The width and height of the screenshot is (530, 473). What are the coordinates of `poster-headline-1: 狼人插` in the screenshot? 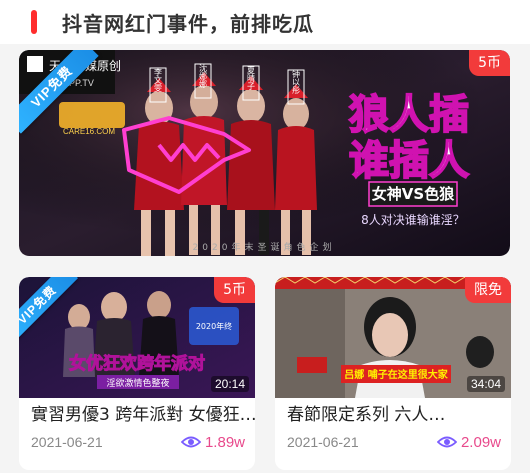 It's located at (409, 115).